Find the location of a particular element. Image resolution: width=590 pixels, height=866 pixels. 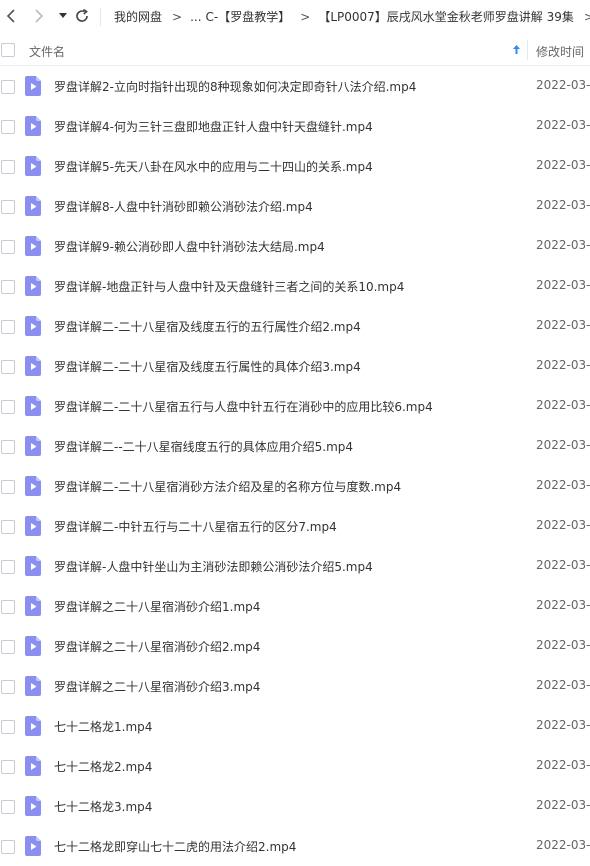

chevron-right-icon is located at coordinates (39, 16).